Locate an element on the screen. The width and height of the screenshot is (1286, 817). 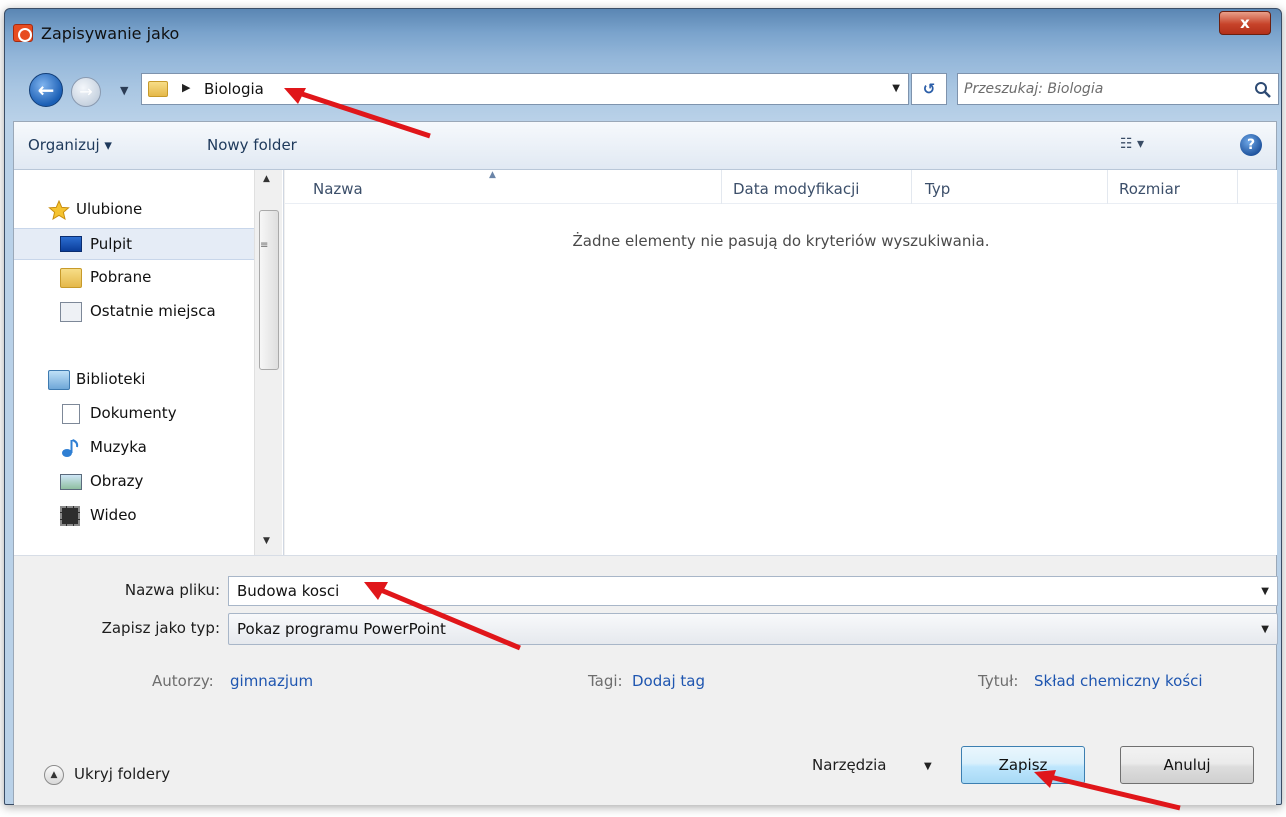
nav-item-pulpit: Pulpit is located at coordinates (134, 244).